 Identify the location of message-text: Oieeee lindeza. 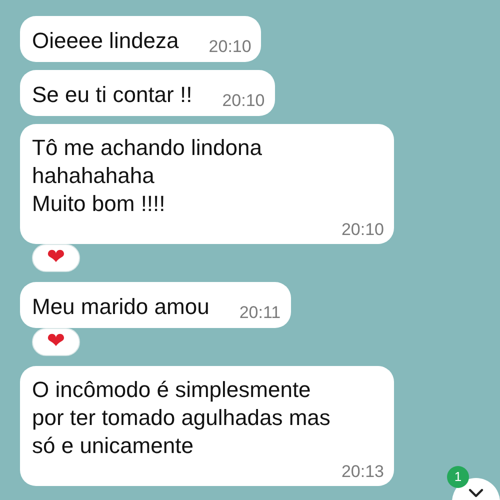
(105, 41).